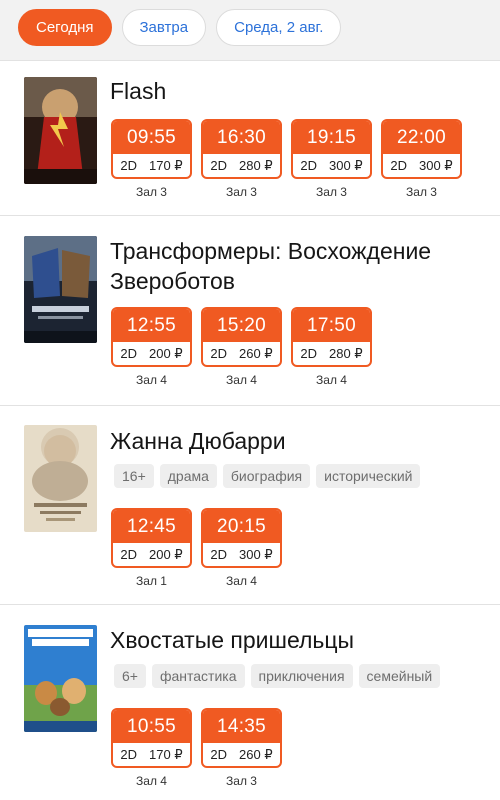 Image resolution: width=500 pixels, height=800 pixels. What do you see at coordinates (368, 476) in the screenshot?
I see `tag-genre: исторический` at bounding box center [368, 476].